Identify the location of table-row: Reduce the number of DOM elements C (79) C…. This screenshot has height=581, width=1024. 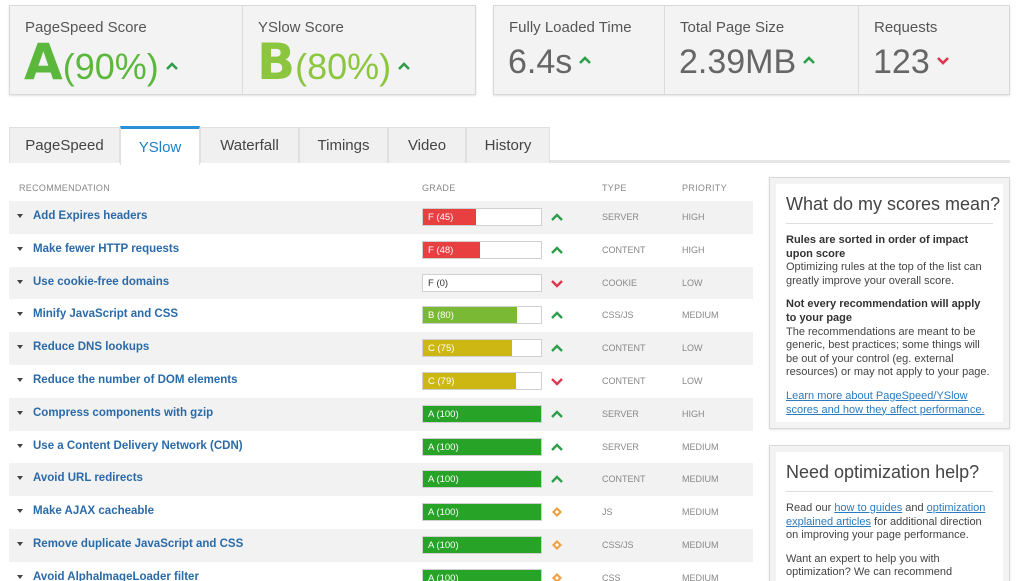
(381, 381).